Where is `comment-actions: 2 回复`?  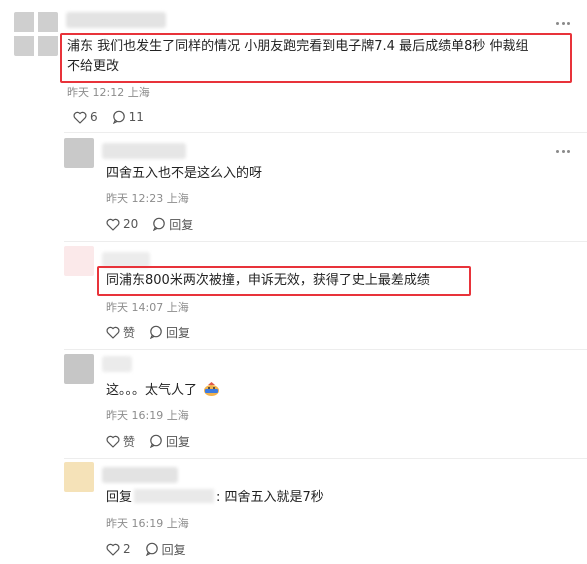
comment-actions: 2 回复 is located at coordinates (153, 549).